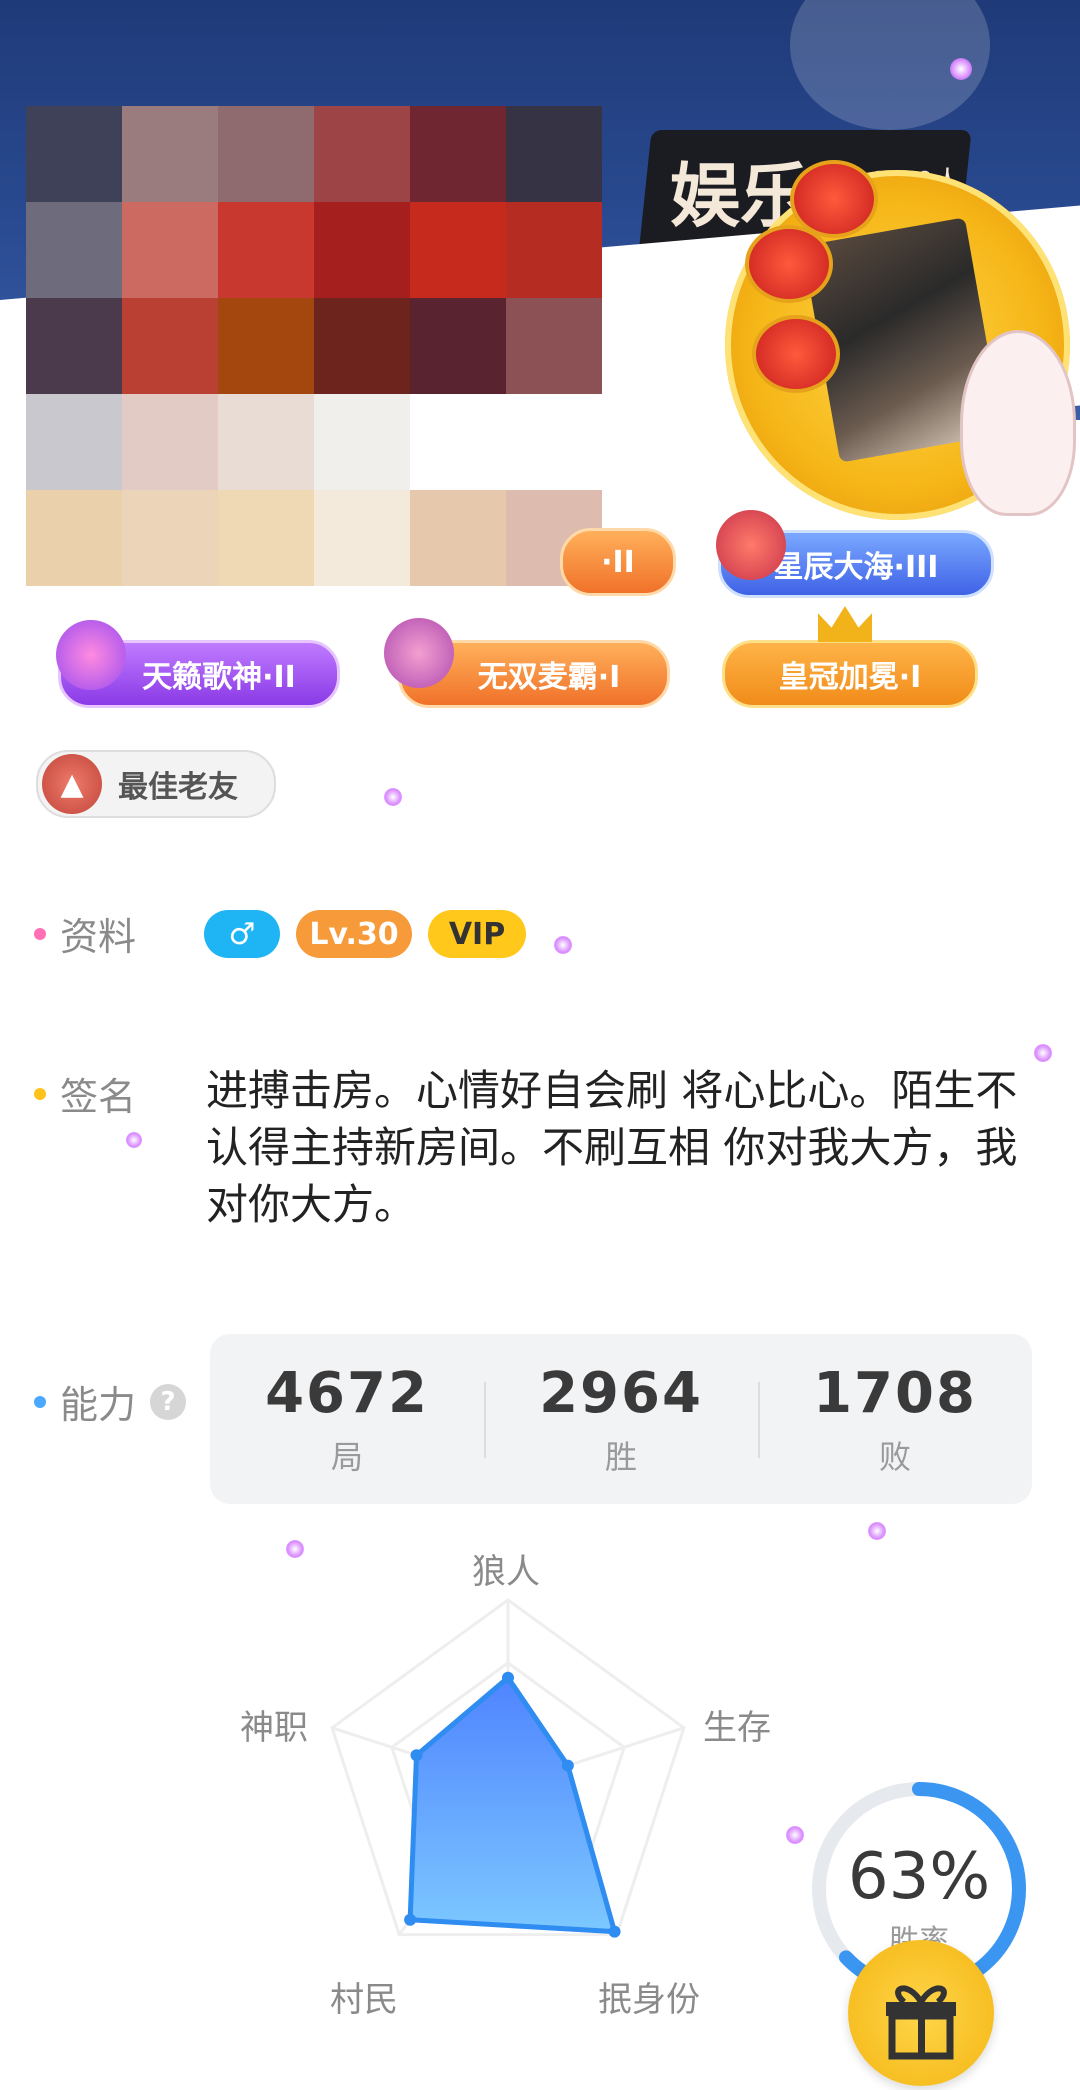  I want to click on badge-label: 无双麦霸·I, so click(549, 677).